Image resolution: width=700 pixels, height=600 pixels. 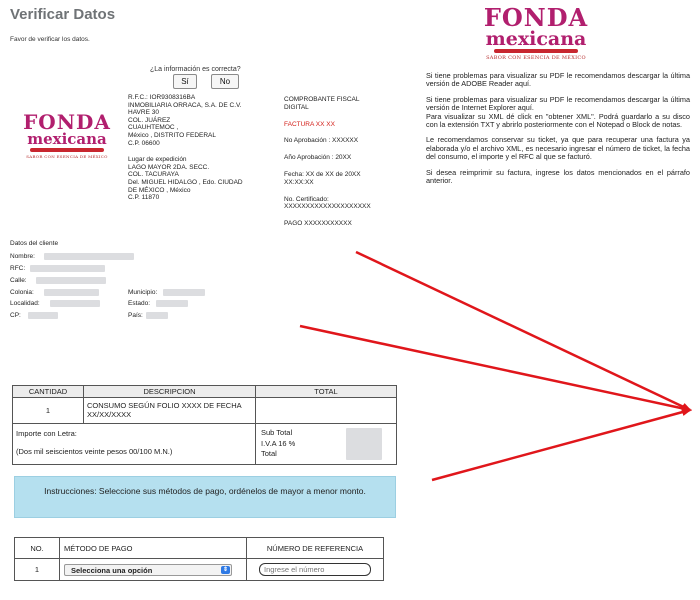 I want to click on arrow-to-cliente, so click(x=495, y=368).